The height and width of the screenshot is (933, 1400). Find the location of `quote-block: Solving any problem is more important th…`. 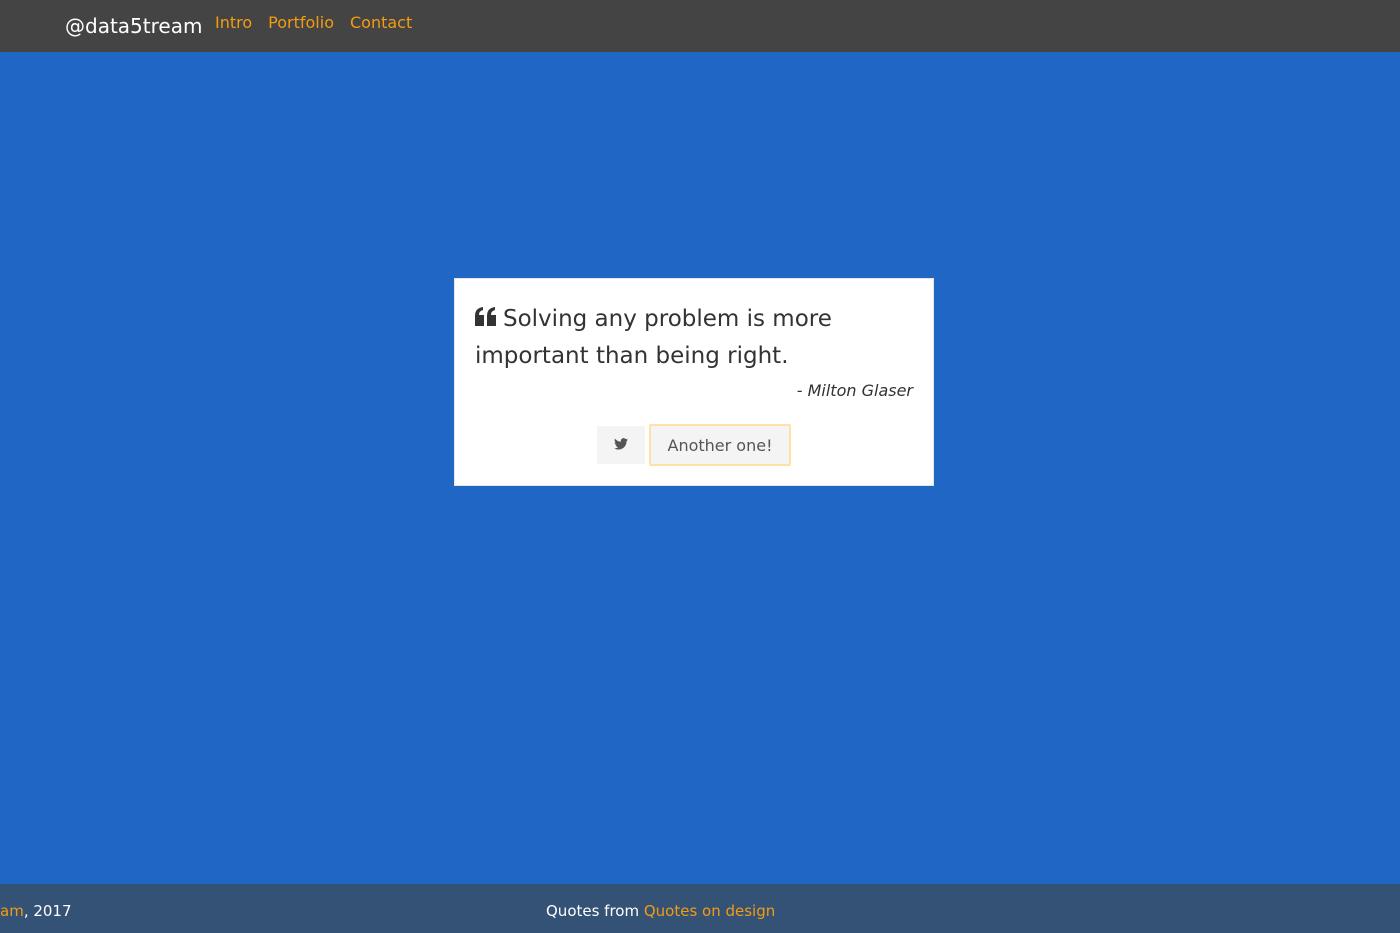

quote-block: Solving any problem is more important th… is located at coordinates (695, 337).